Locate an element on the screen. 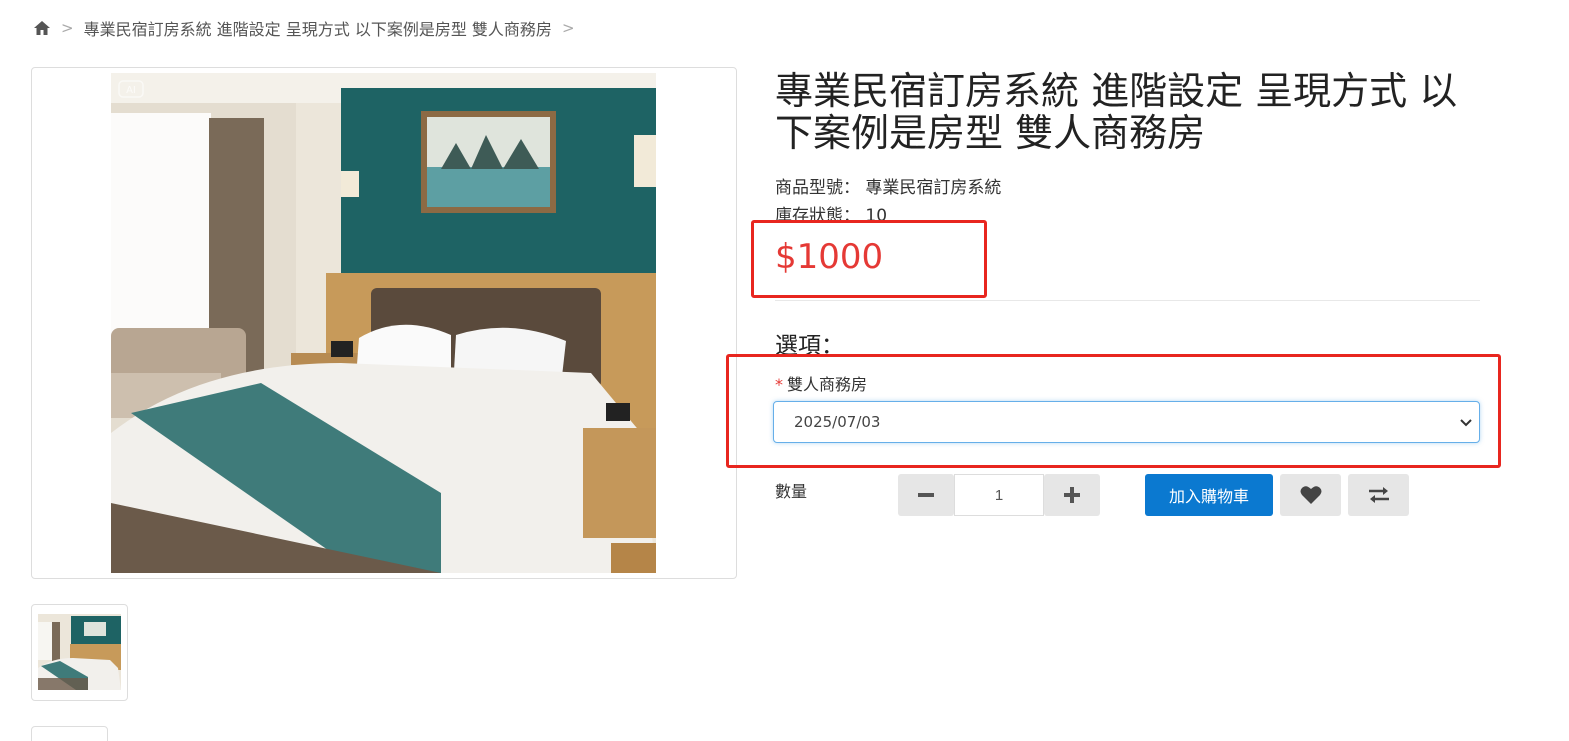  minus-icon is located at coordinates (926, 495).